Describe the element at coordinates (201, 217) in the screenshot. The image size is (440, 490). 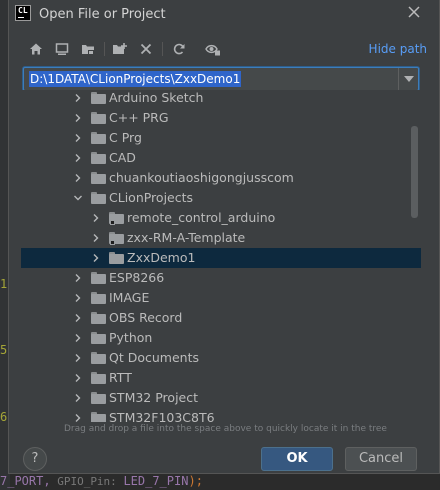
I see `tree-item-label: remote_control_arduino` at that location.